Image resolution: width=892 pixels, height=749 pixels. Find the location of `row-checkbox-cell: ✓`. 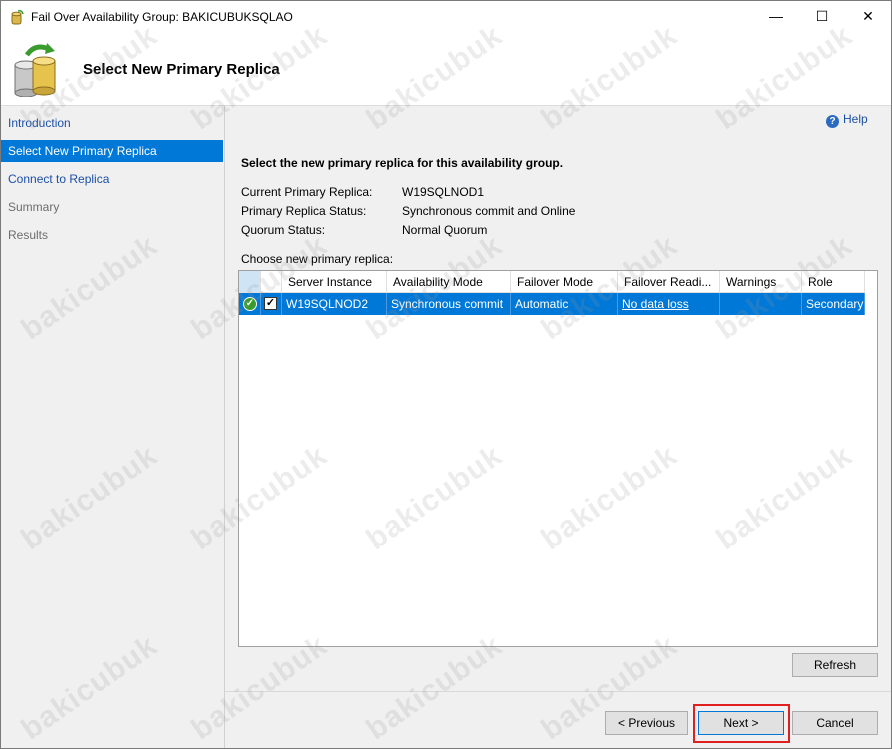

row-checkbox-cell: ✓ is located at coordinates (271, 304).